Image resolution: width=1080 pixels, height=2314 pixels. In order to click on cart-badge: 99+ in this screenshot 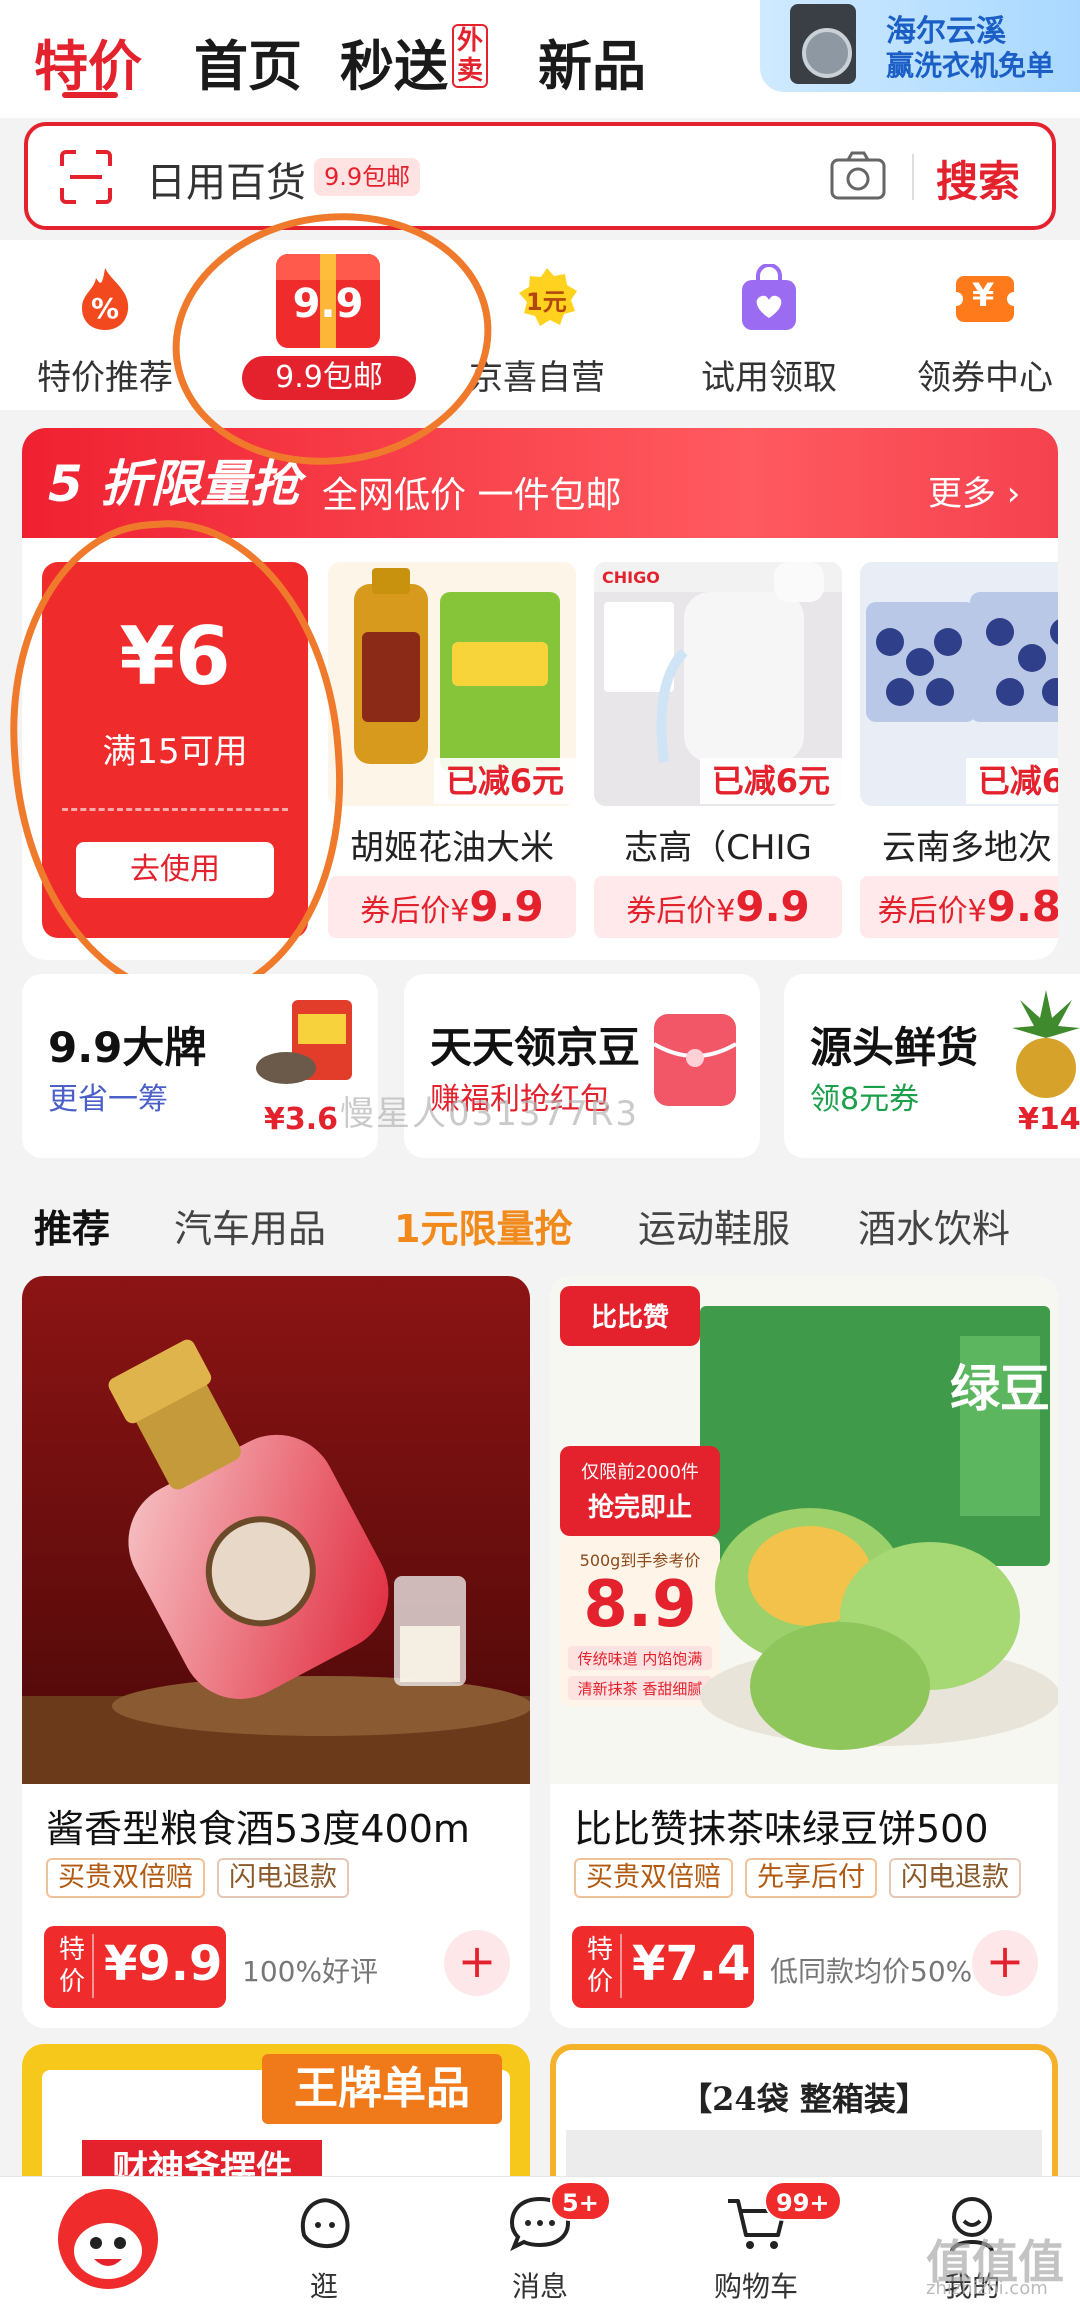, I will do `click(803, 2201)`.